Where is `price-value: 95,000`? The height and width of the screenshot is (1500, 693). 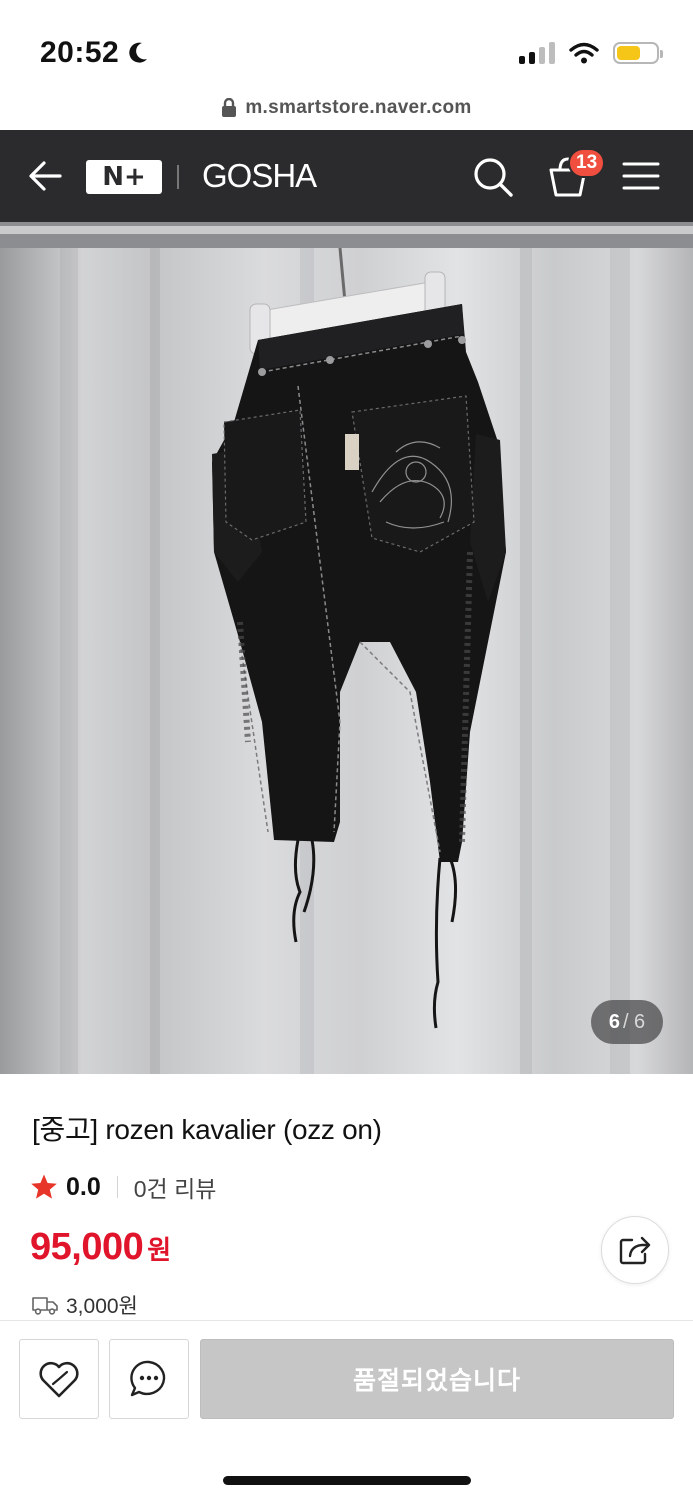 price-value: 95,000 is located at coordinates (87, 1247).